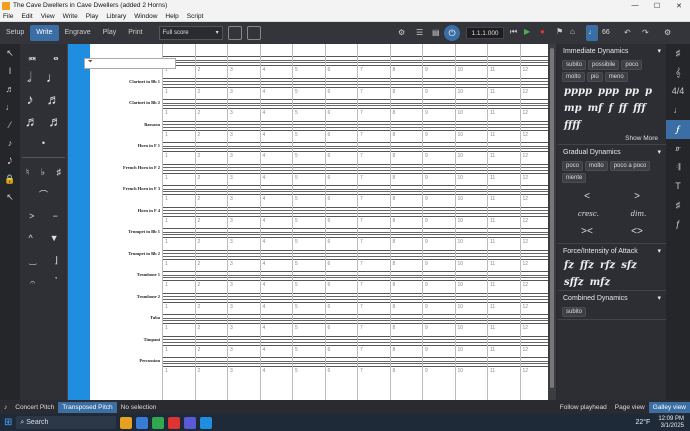 Image resolution: width=690 pixels, height=431 pixels. I want to click on playing-technique-icon: ƒ, so click(678, 224).